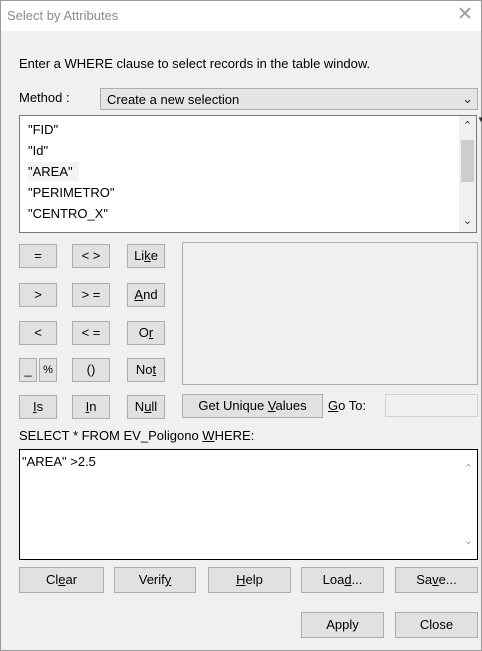 Image resolution: width=482 pixels, height=651 pixels. Describe the element at coordinates (173, 99) in the screenshot. I see `method-value: Create a new selection` at that location.